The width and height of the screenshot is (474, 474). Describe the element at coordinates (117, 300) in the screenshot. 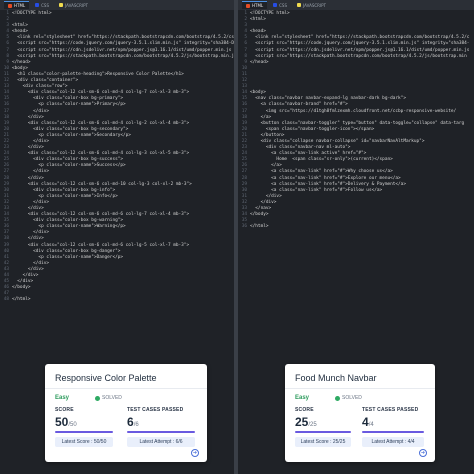

I see `code-line: 48 </html>` at that location.